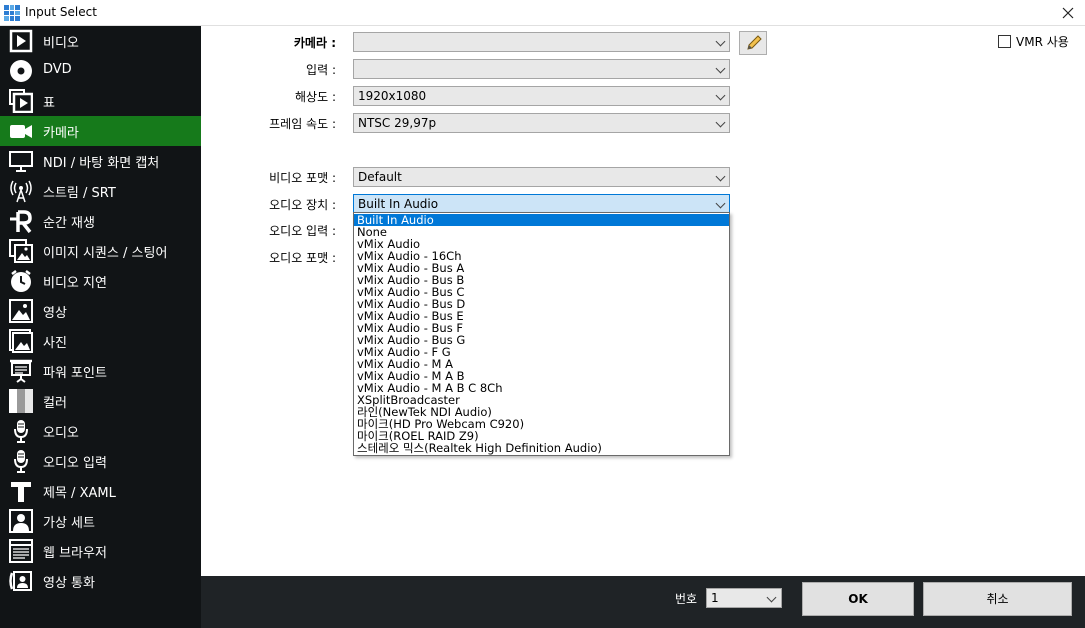 This screenshot has width=1085, height=628. Describe the element at coordinates (302, 258) in the screenshot. I see `audio-format-label: 오디오 포맷 :` at that location.